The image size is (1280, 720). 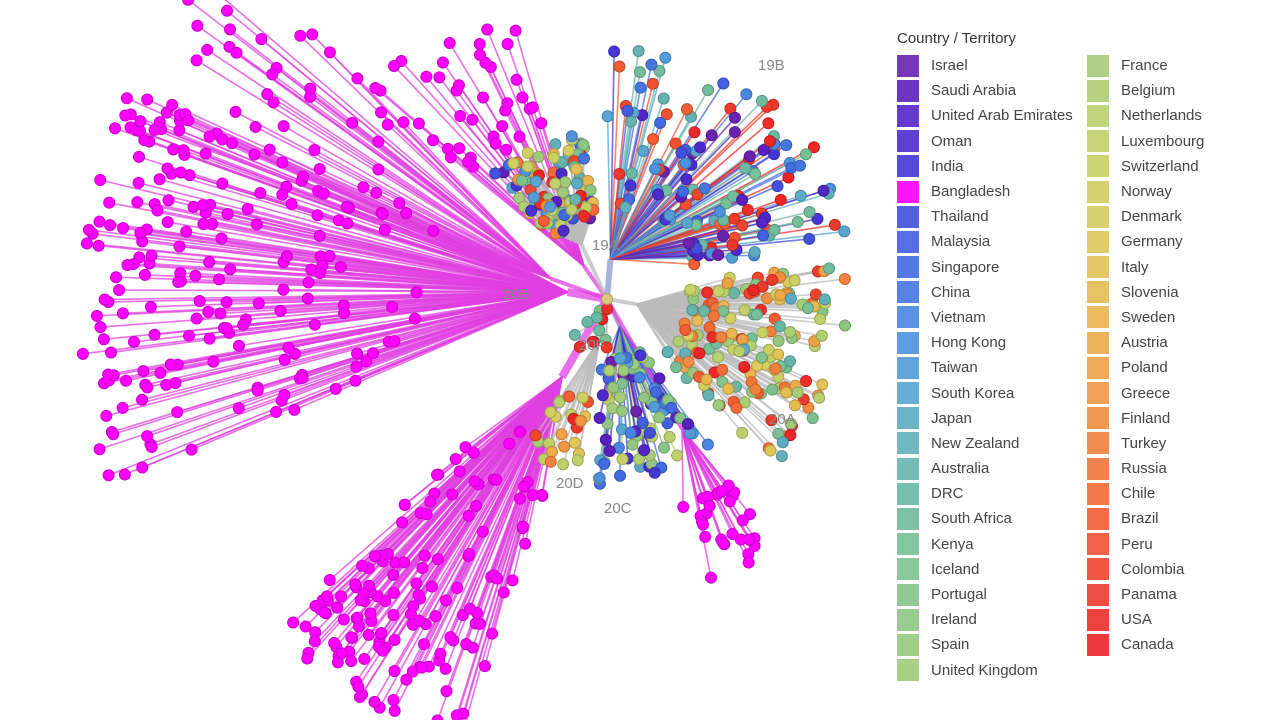 I want to click on legend-item: Chile, so click(x=1182, y=493).